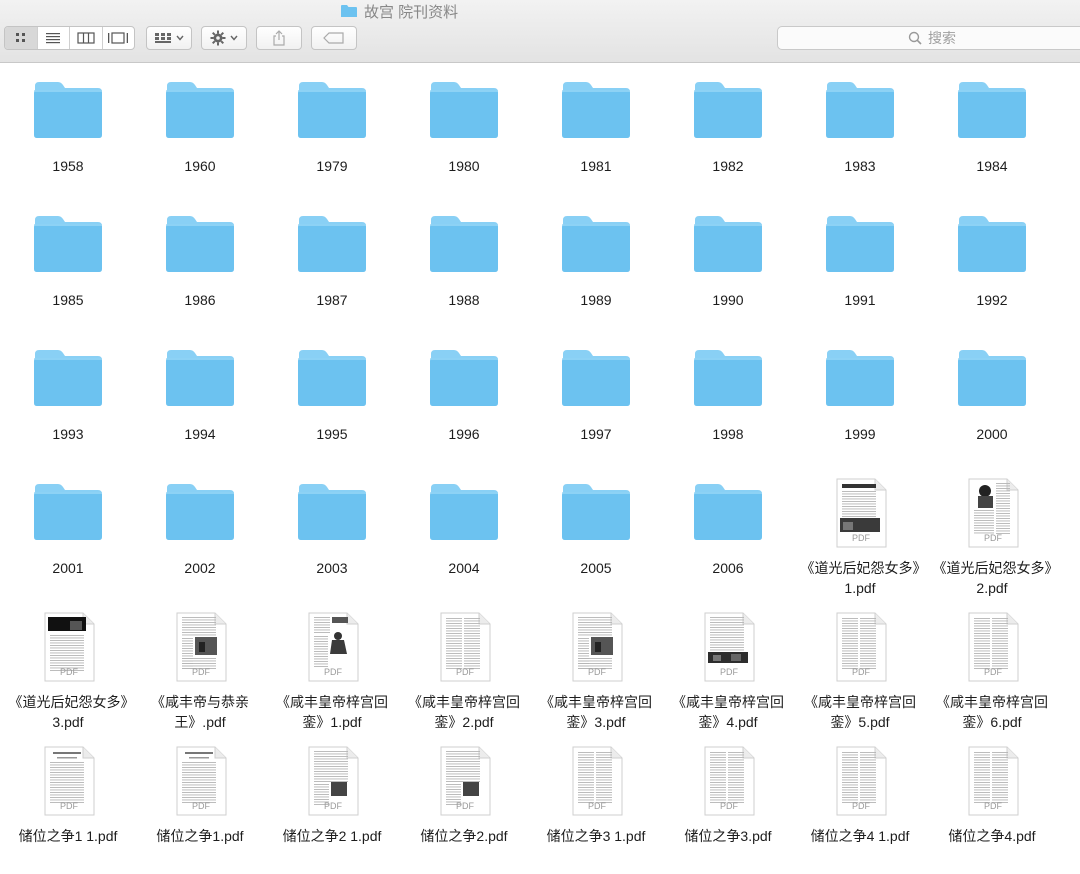  Describe the element at coordinates (860, 166) in the screenshot. I see `file-name: 1983` at that location.